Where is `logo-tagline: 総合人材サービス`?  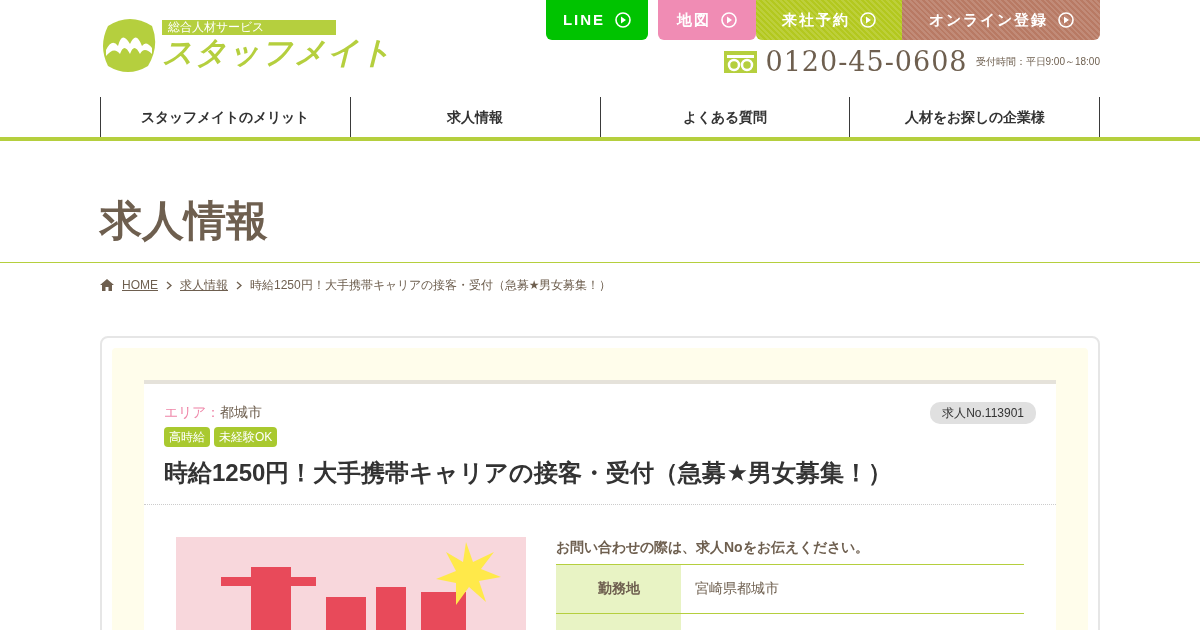
logo-tagline: 総合人材サービス is located at coordinates (249, 27).